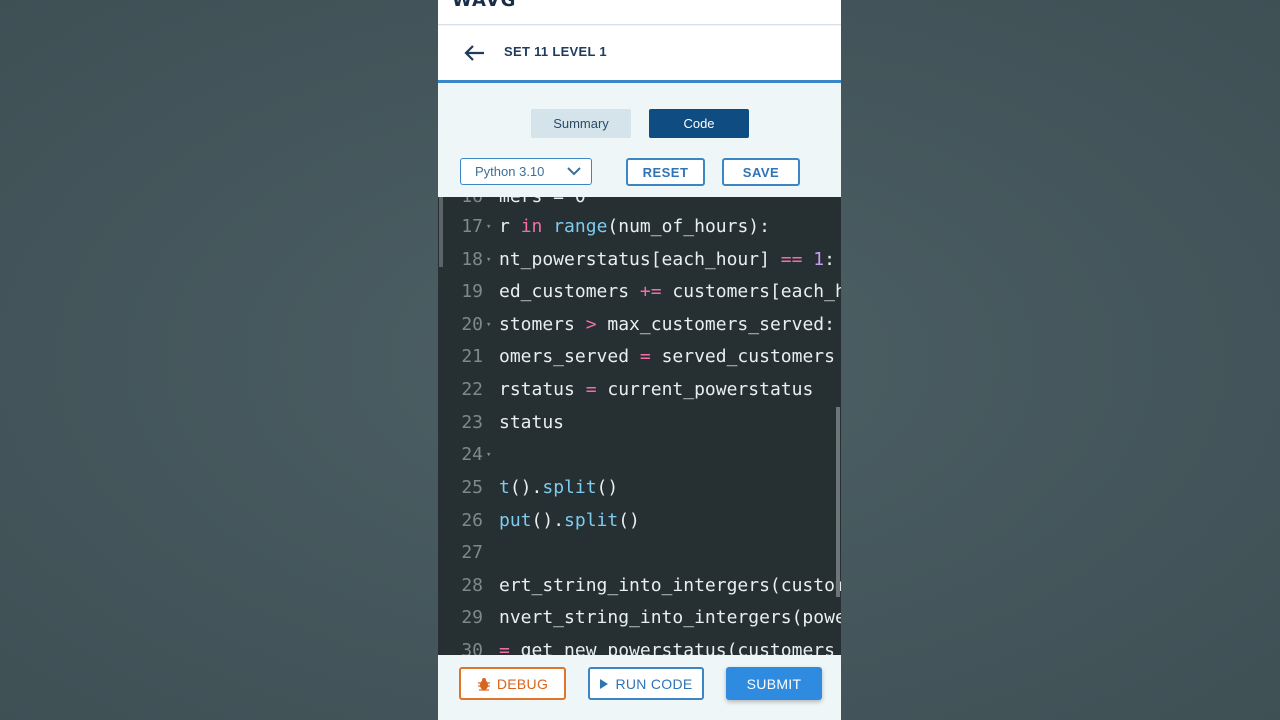 This screenshot has height=720, width=1280. I want to click on top-bar: WAVGTM, so click(639, 12).